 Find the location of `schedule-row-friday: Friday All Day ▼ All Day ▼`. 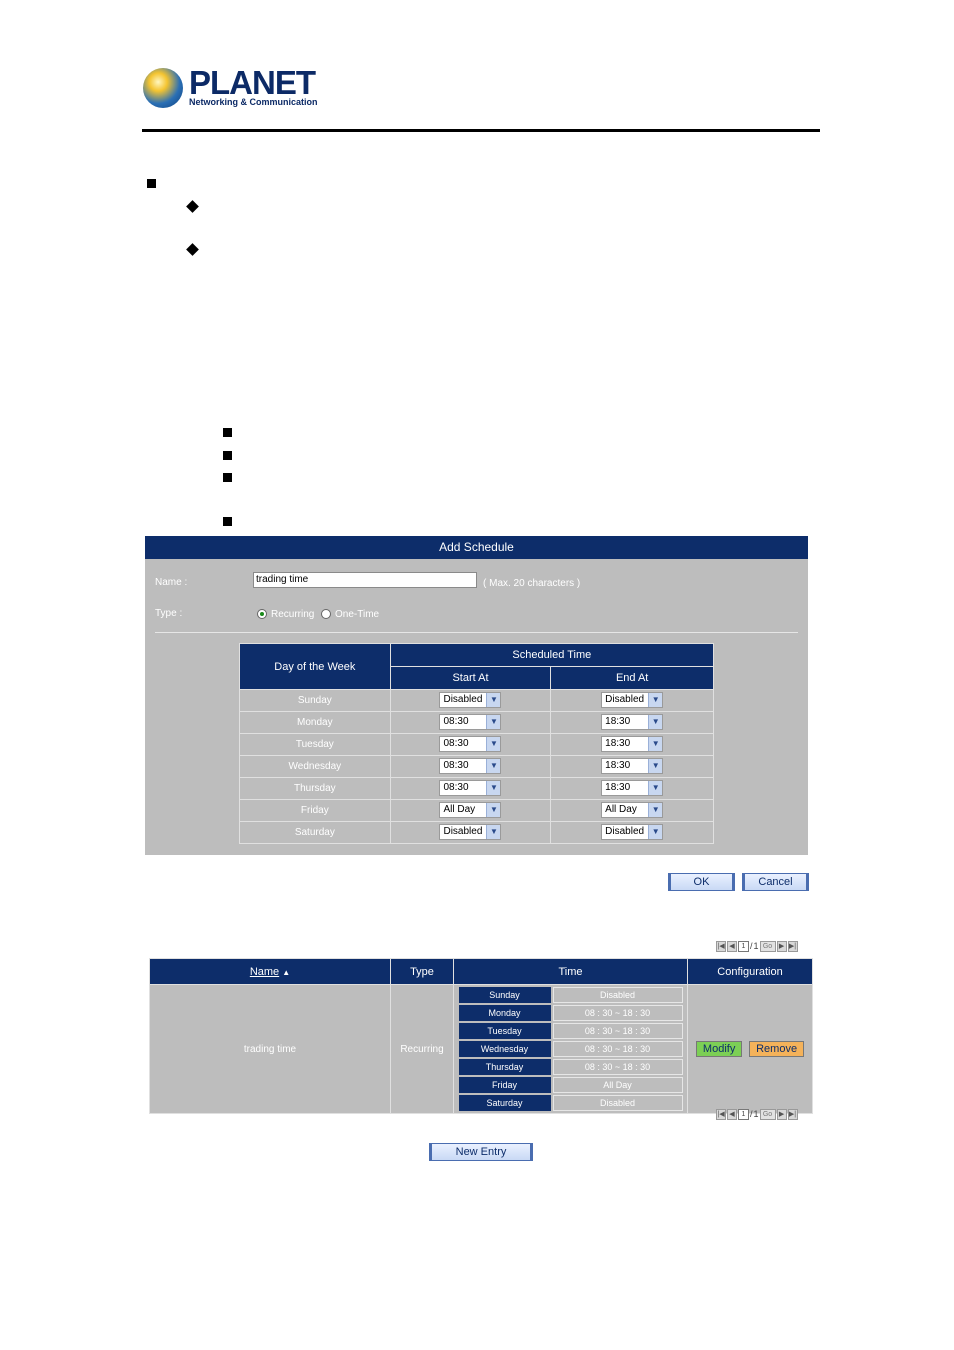

schedule-row-friday: Friday All Day ▼ All Day ▼ is located at coordinates (476, 810).